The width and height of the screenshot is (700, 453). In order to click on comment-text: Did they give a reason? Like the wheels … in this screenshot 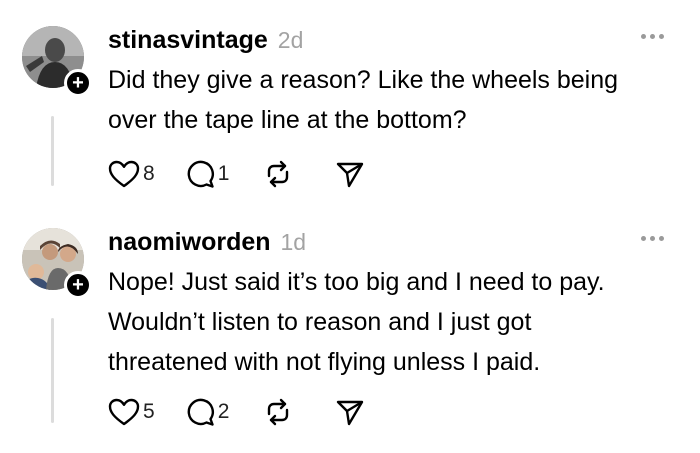, I will do `click(363, 100)`.